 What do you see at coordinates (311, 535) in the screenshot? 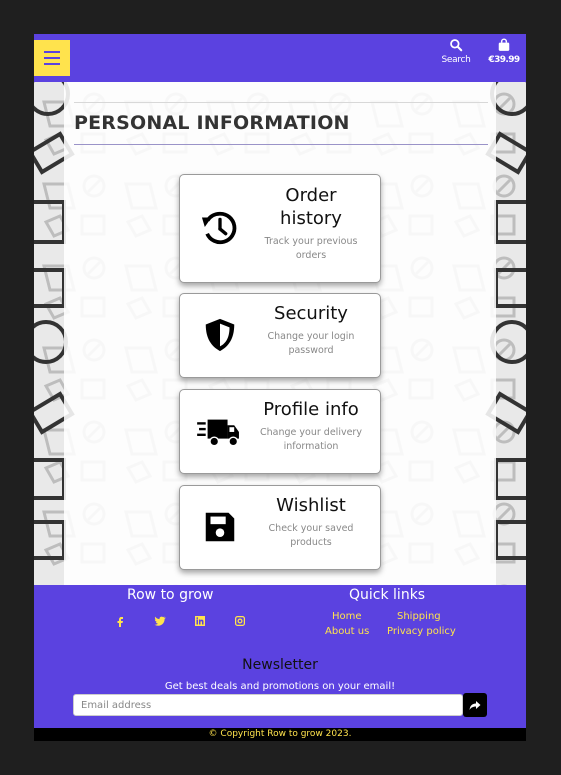
I see `card-subtitle: Check your saved products` at bounding box center [311, 535].